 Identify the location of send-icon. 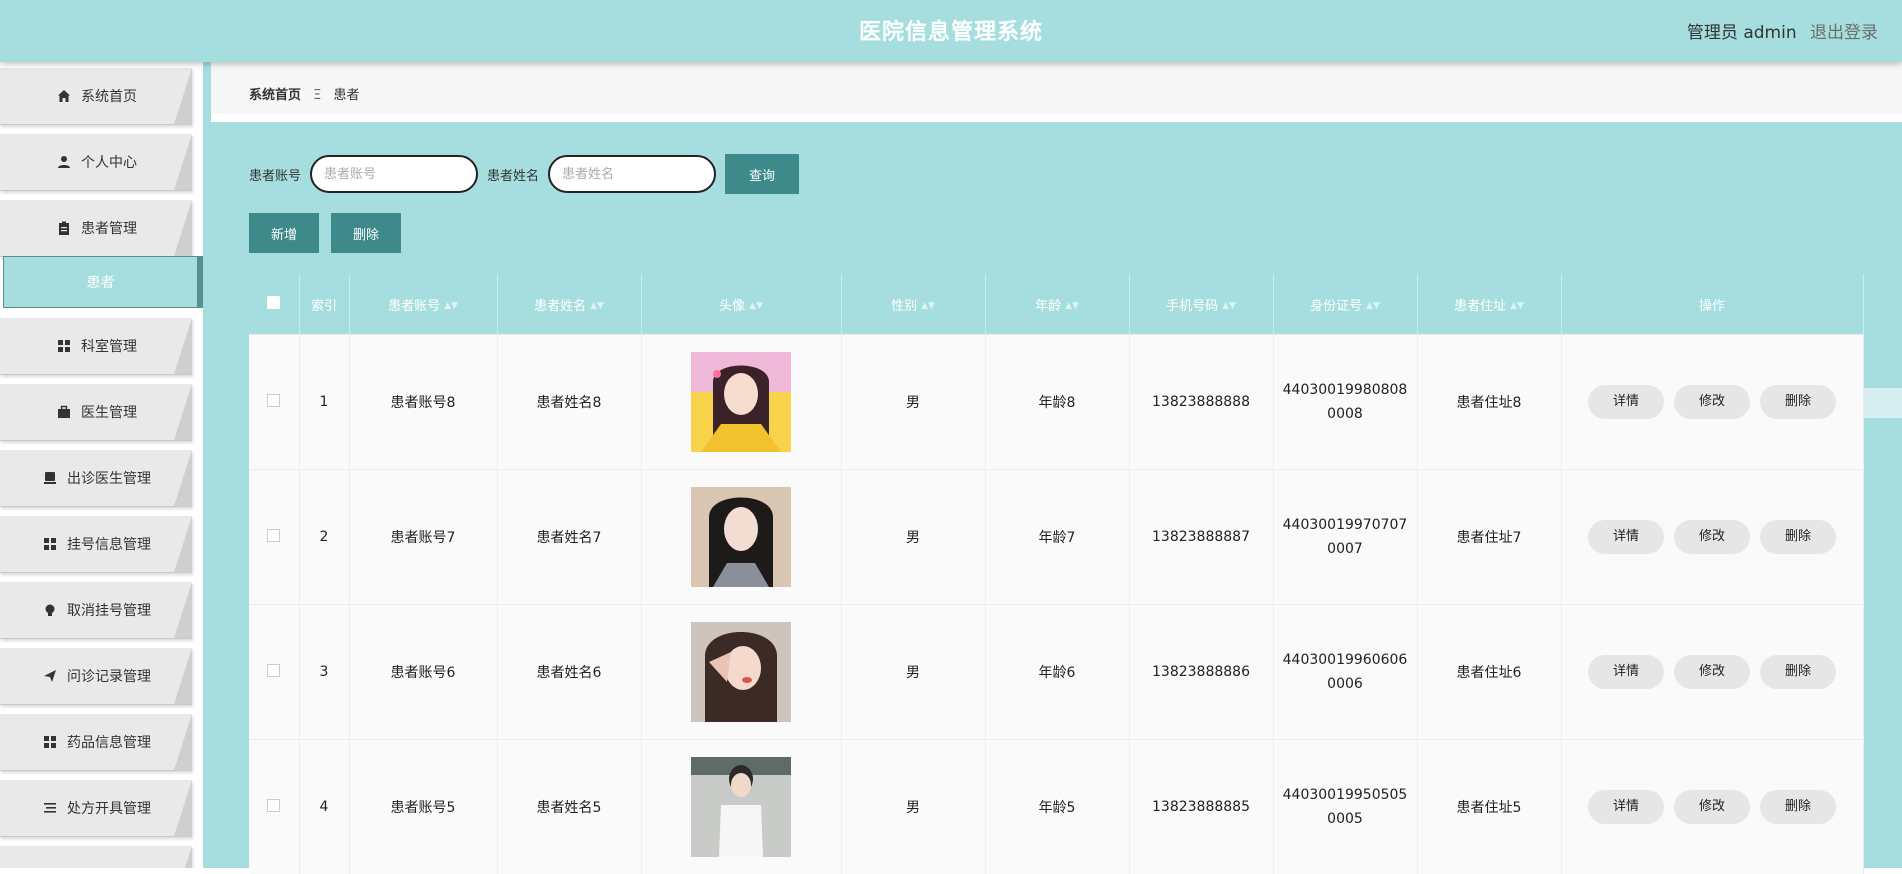
(50, 676).